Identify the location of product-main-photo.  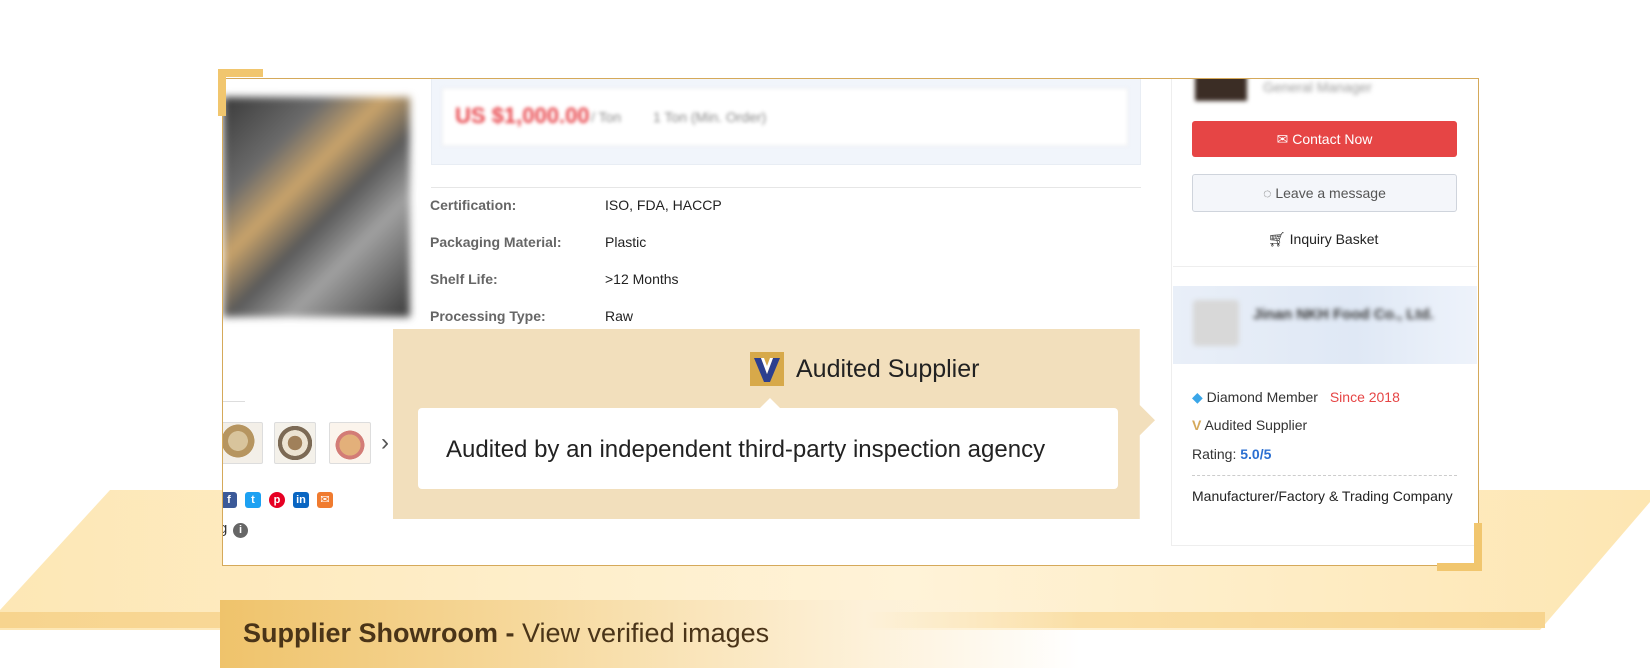
(316, 207).